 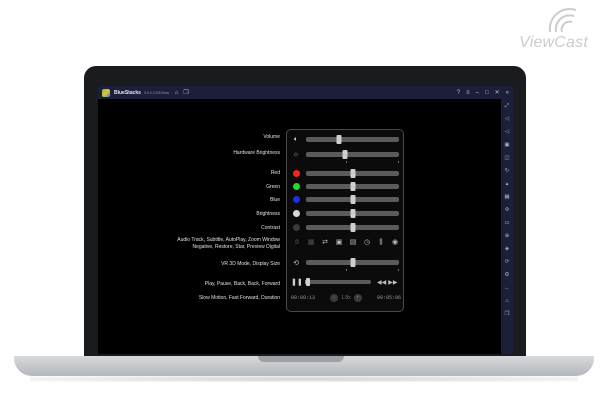 What do you see at coordinates (497, 93) in the screenshot?
I see `close-icon: ✕` at bounding box center [497, 93].